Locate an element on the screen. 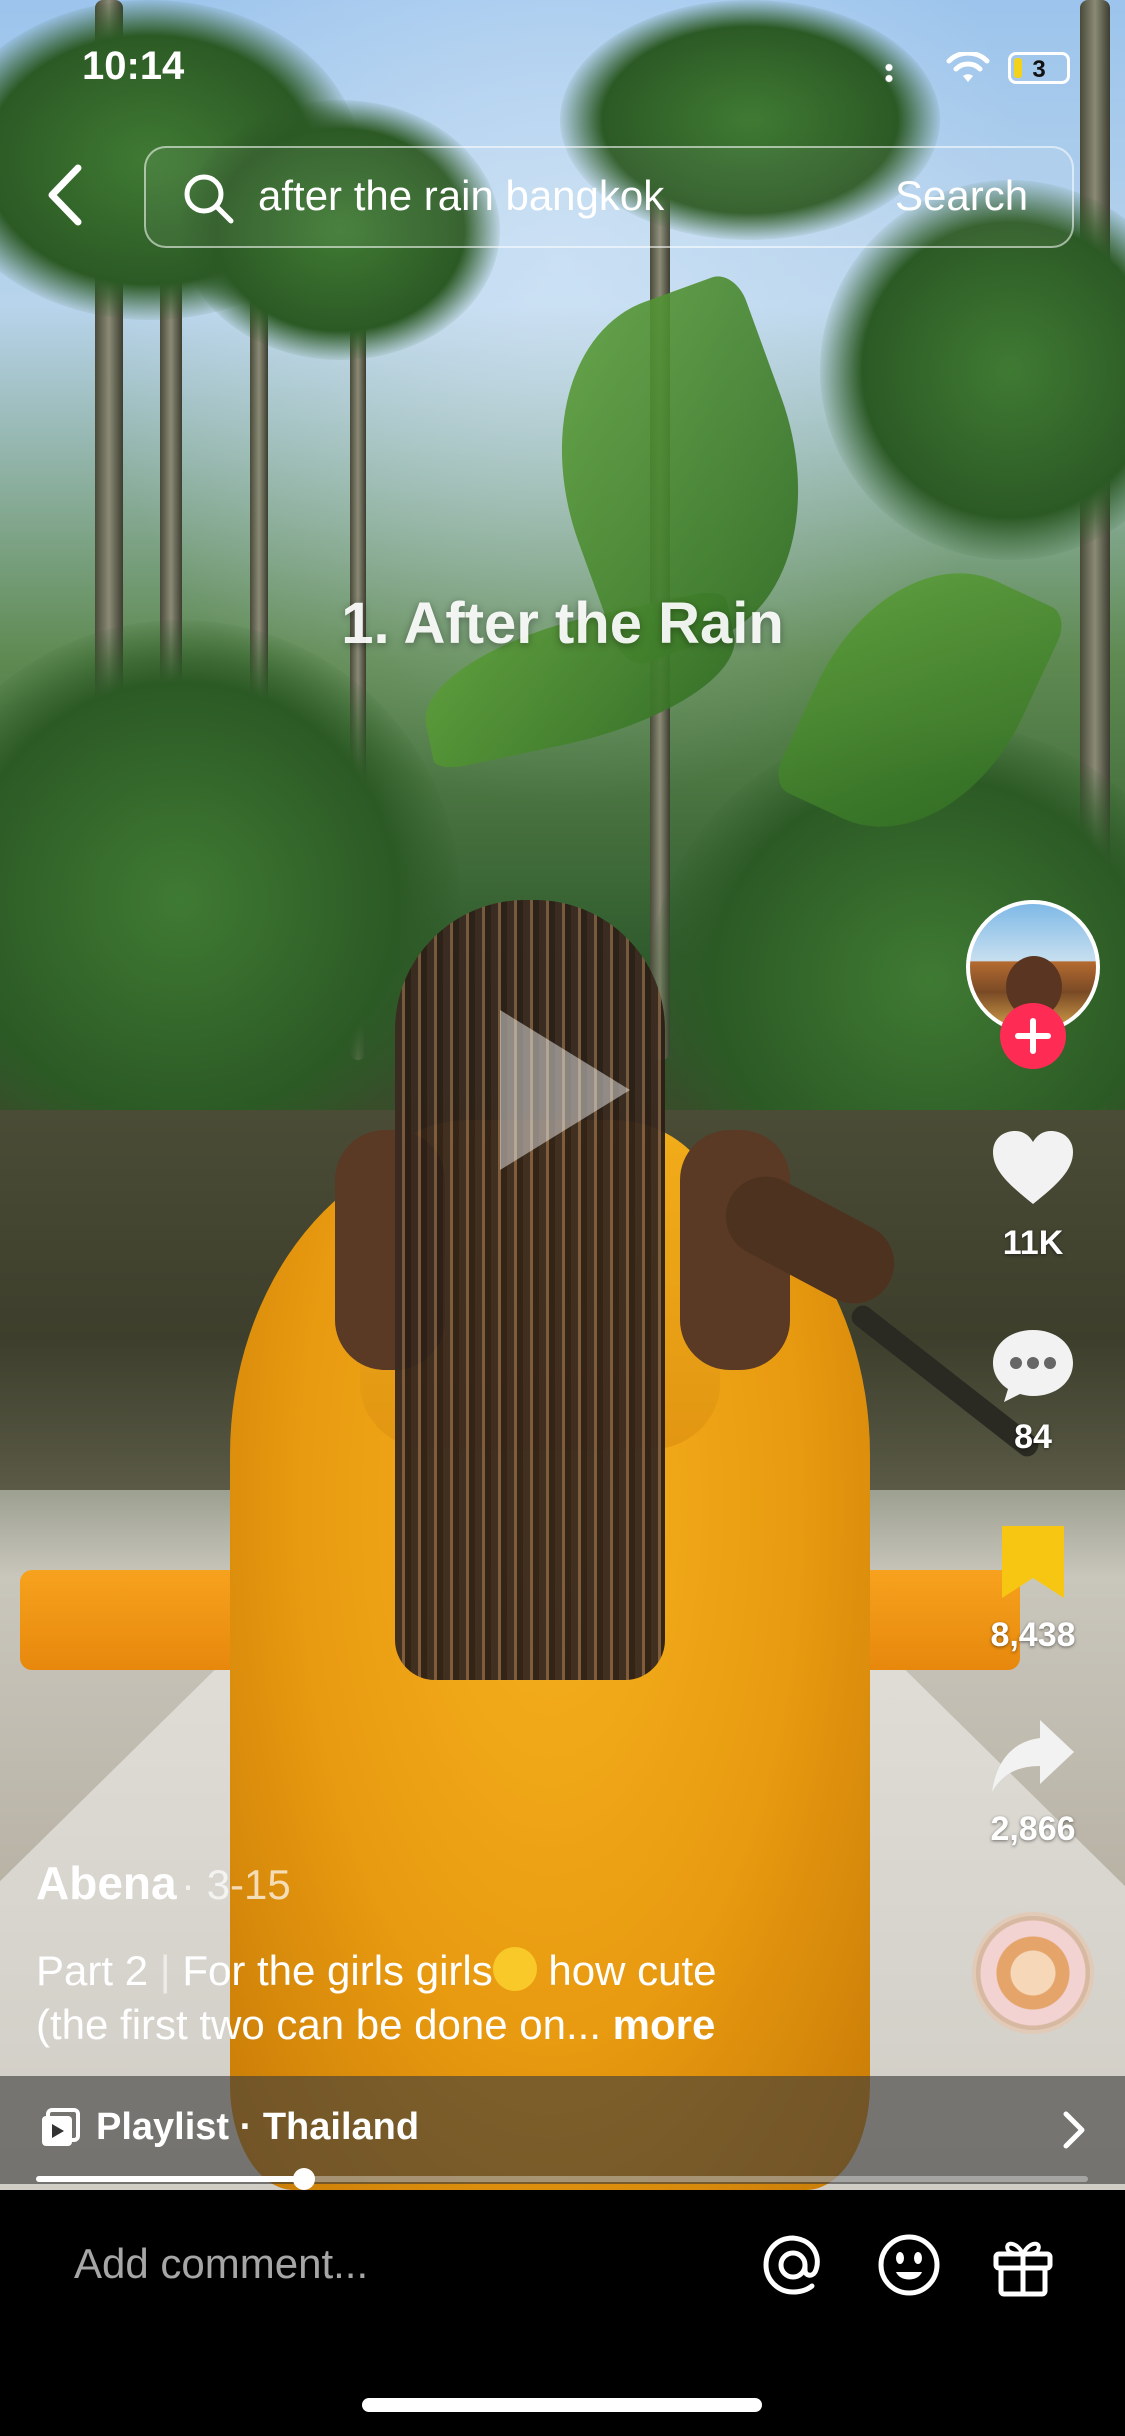  battery-icon: 3 is located at coordinates (1039, 68).